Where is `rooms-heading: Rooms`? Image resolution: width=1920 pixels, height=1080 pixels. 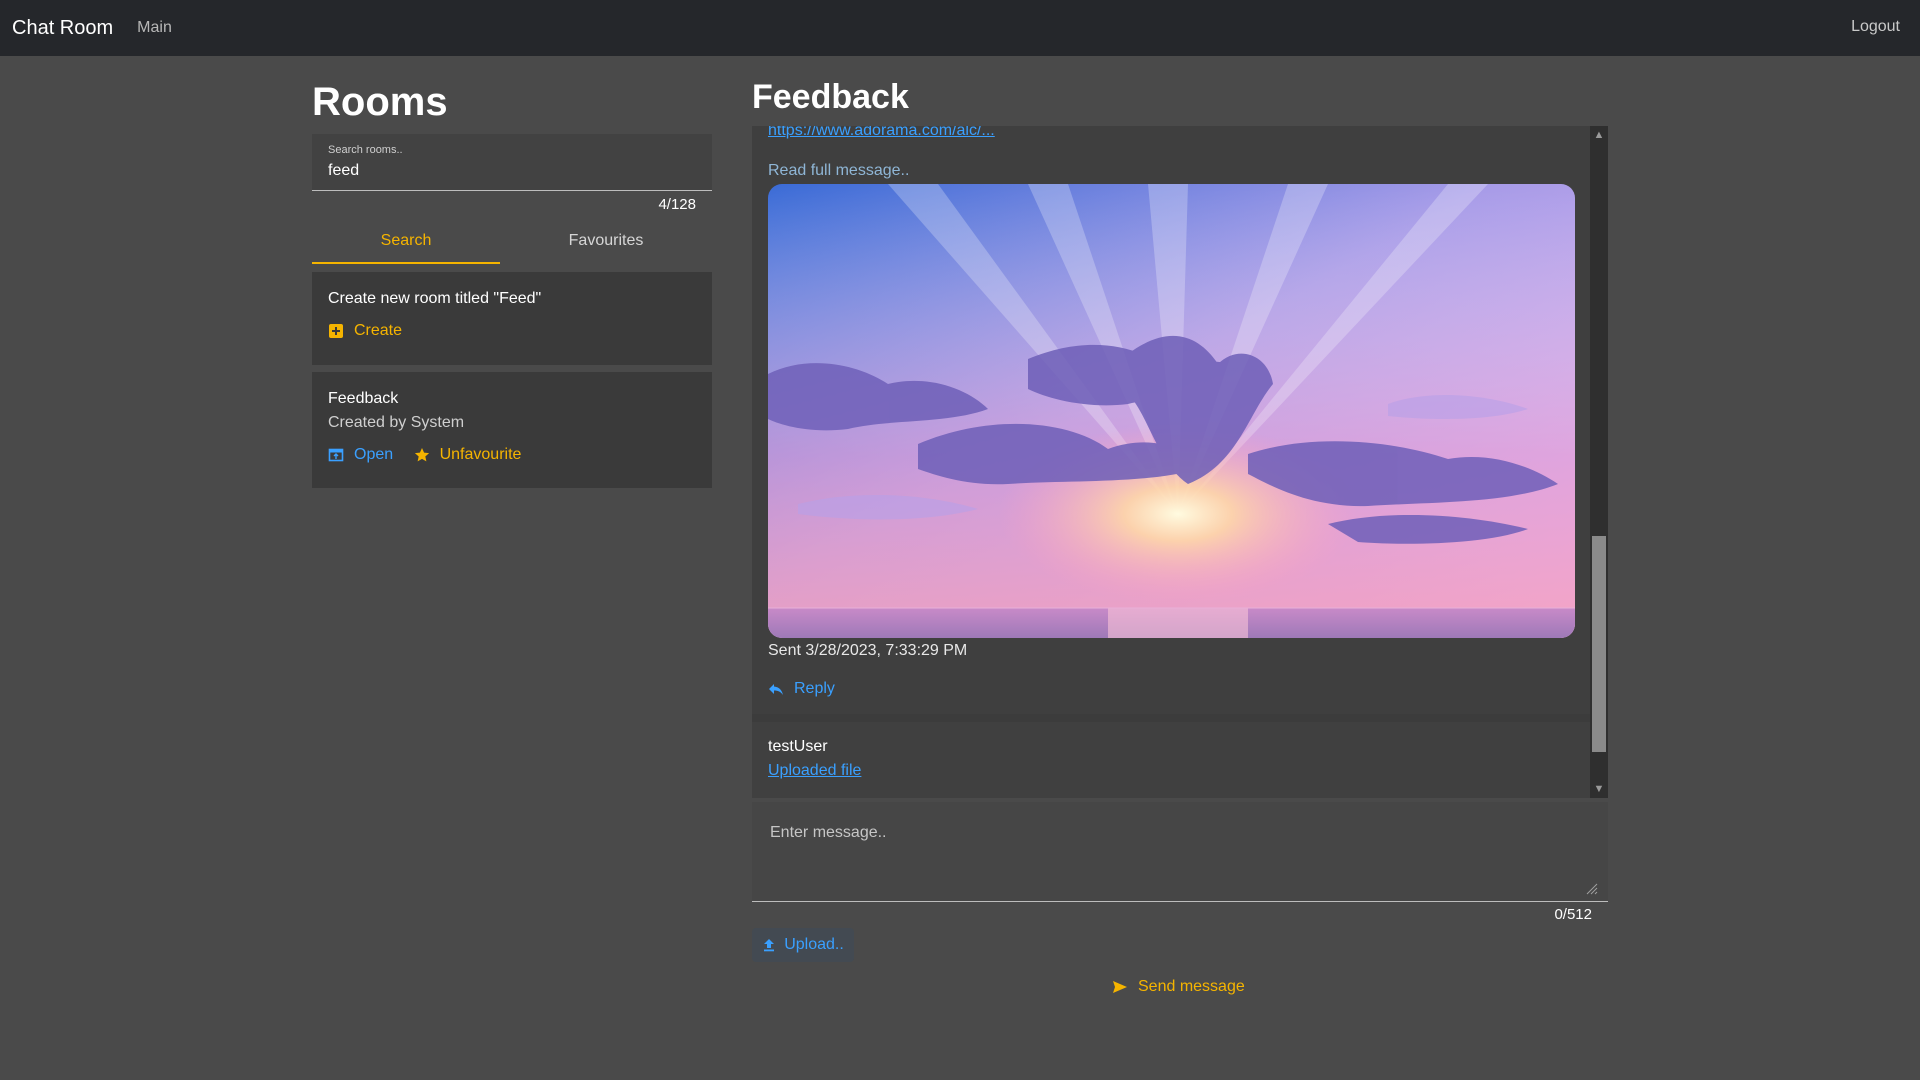 rooms-heading: Rooms is located at coordinates (380, 102).